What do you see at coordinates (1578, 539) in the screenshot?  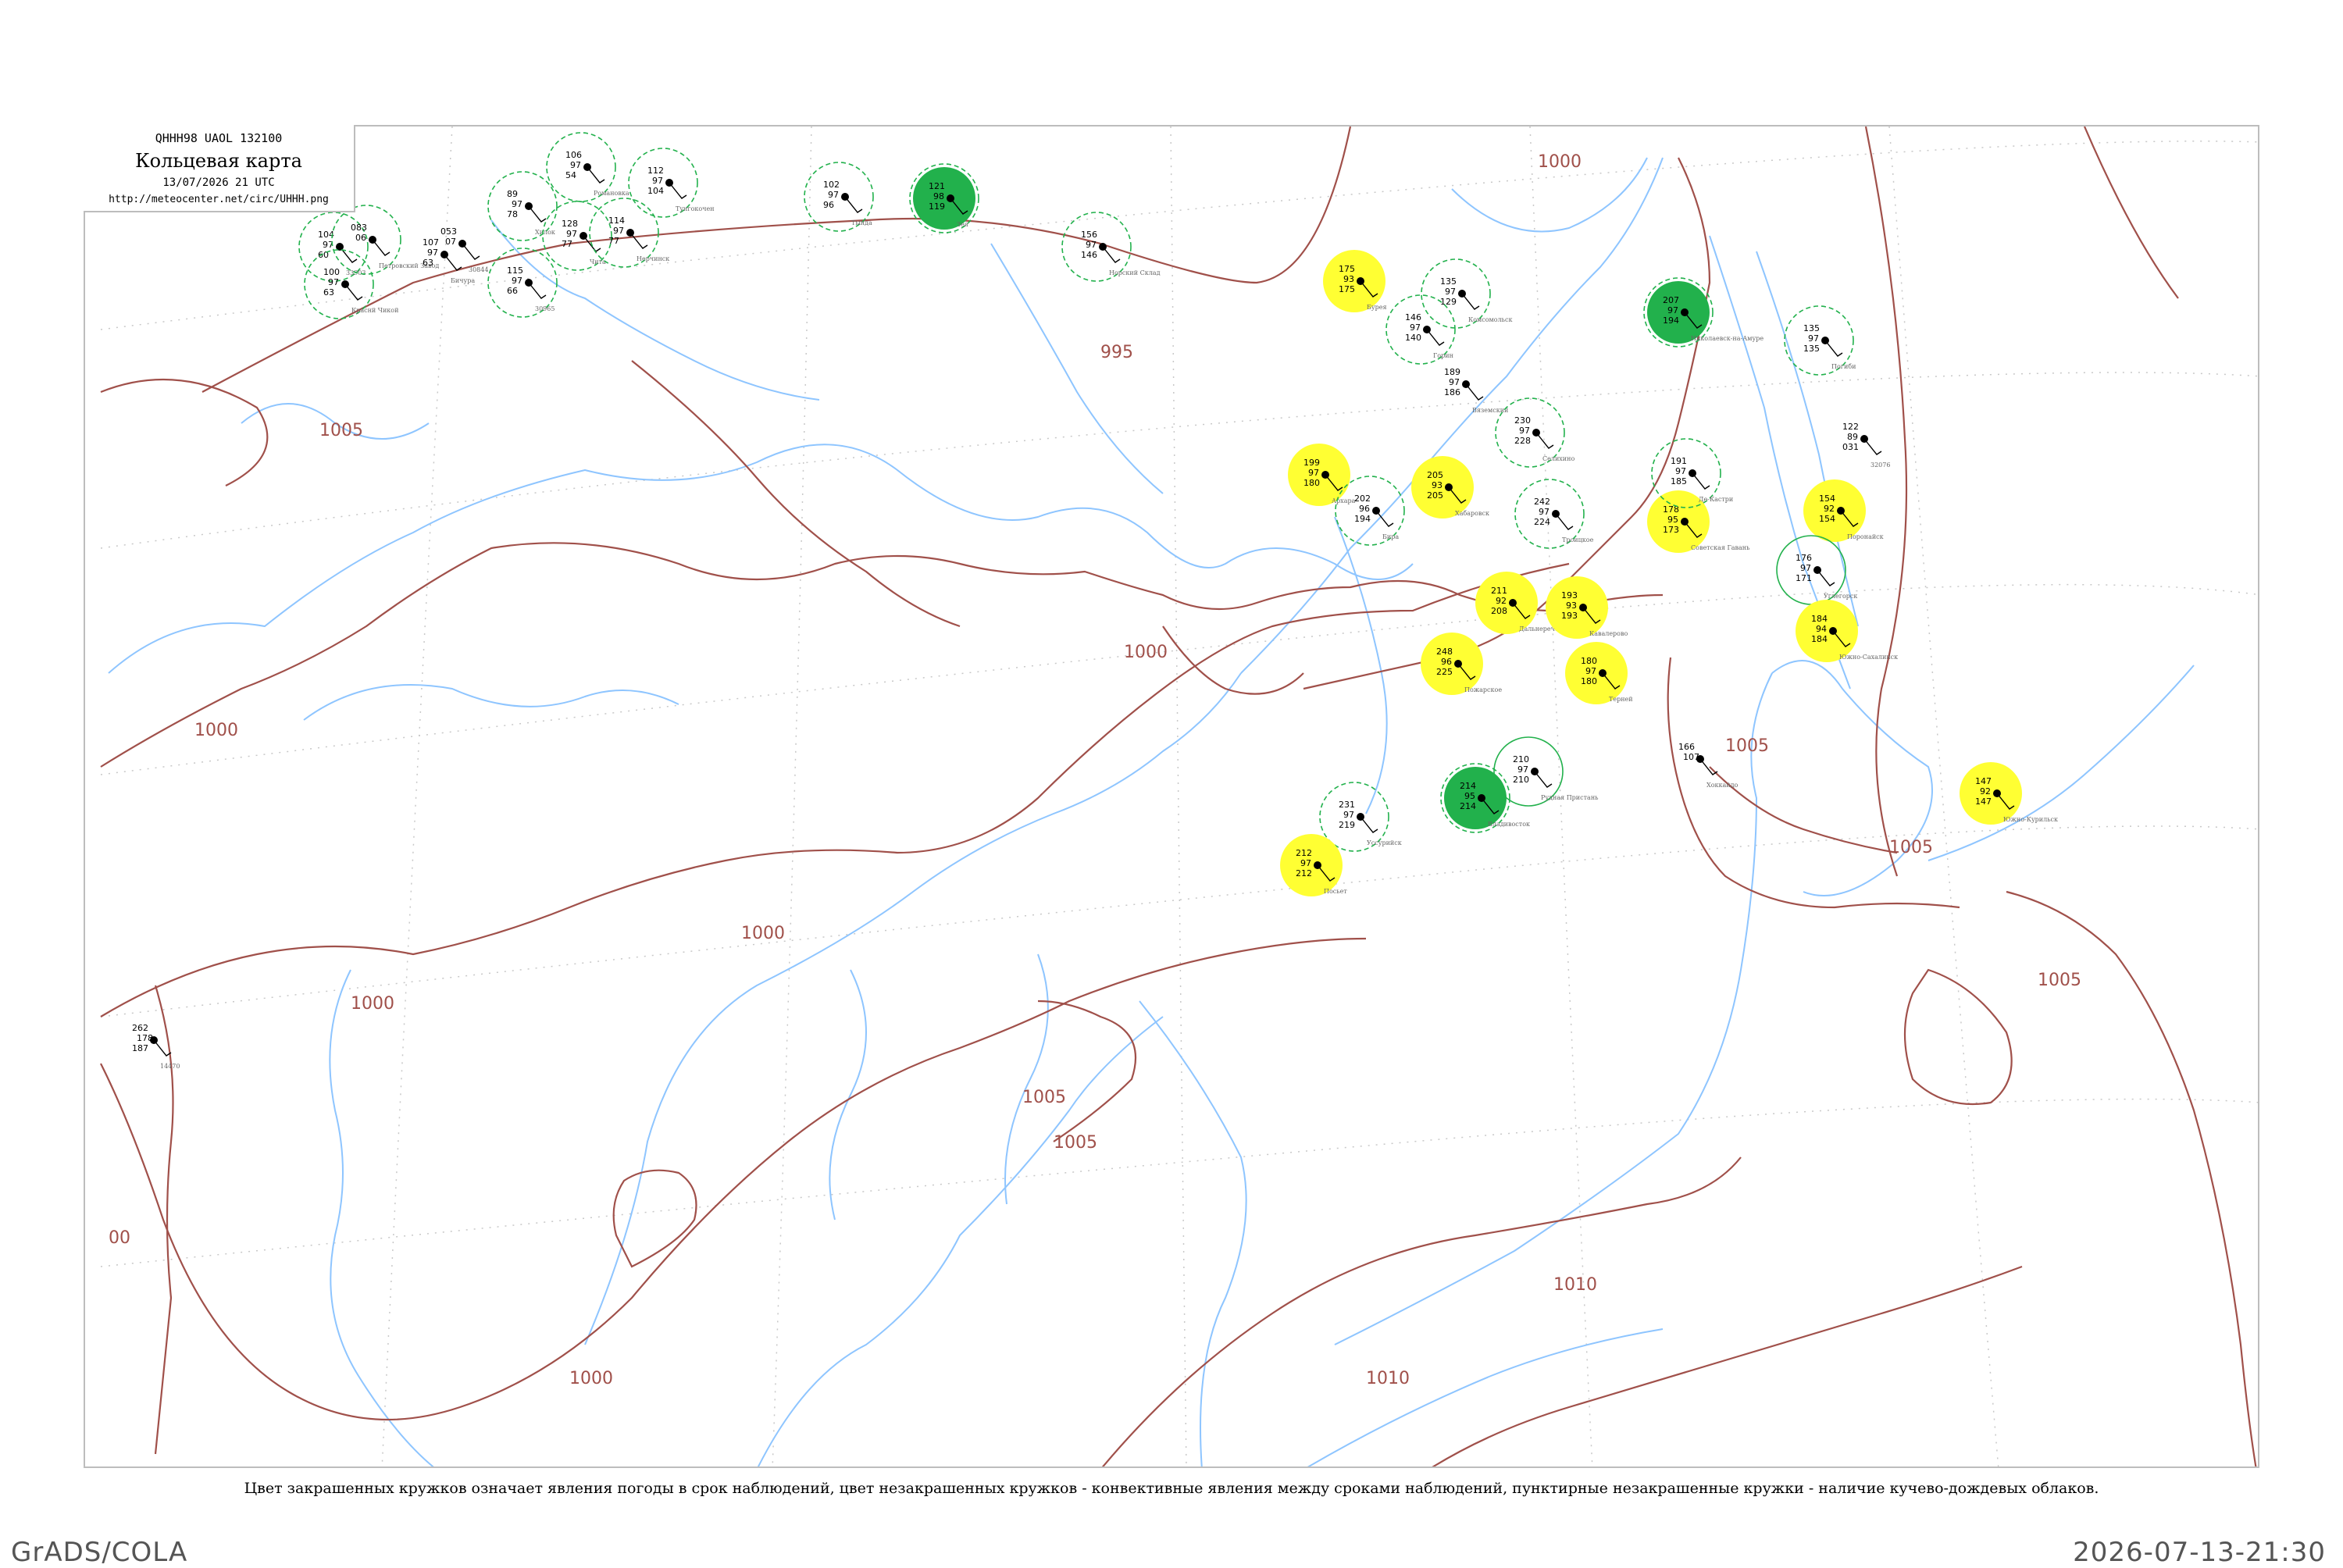 I see `station-name: Троицкое` at bounding box center [1578, 539].